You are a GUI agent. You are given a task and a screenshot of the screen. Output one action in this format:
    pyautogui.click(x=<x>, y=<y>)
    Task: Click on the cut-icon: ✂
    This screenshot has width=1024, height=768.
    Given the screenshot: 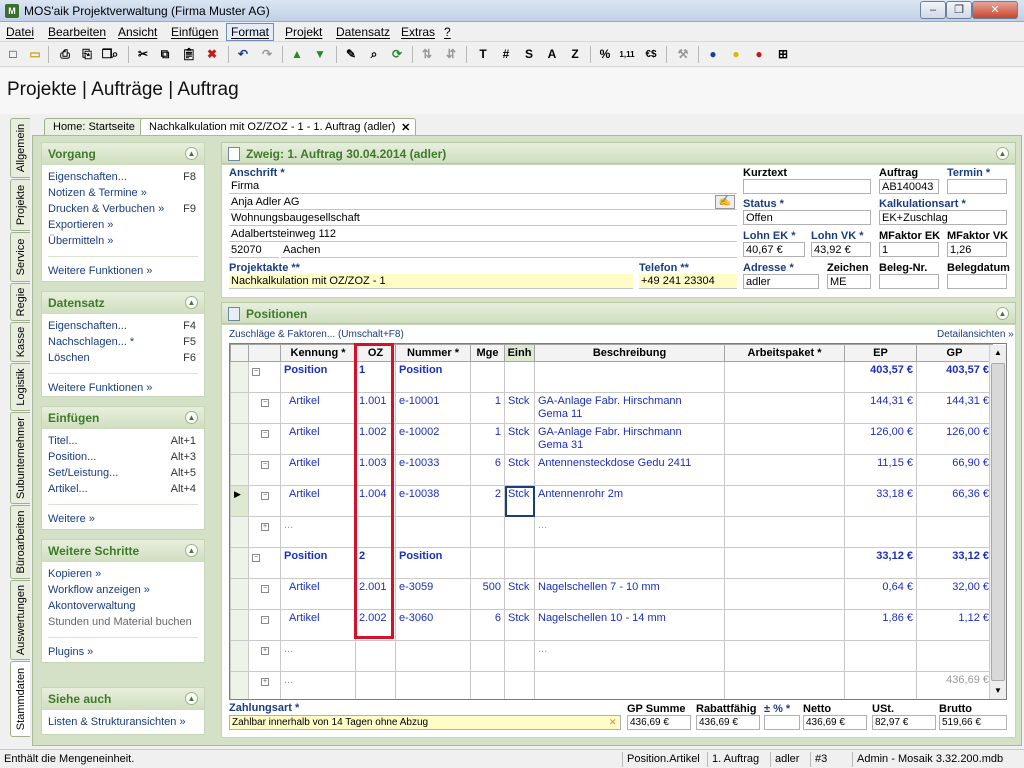 What is the action you would take?
    pyautogui.click(x=143, y=54)
    